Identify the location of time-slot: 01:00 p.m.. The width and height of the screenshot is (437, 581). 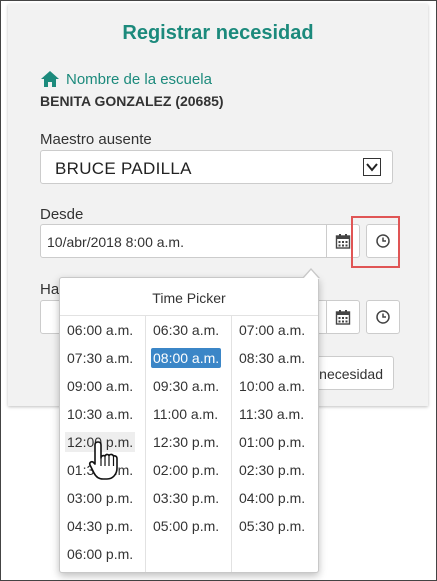
(272, 442).